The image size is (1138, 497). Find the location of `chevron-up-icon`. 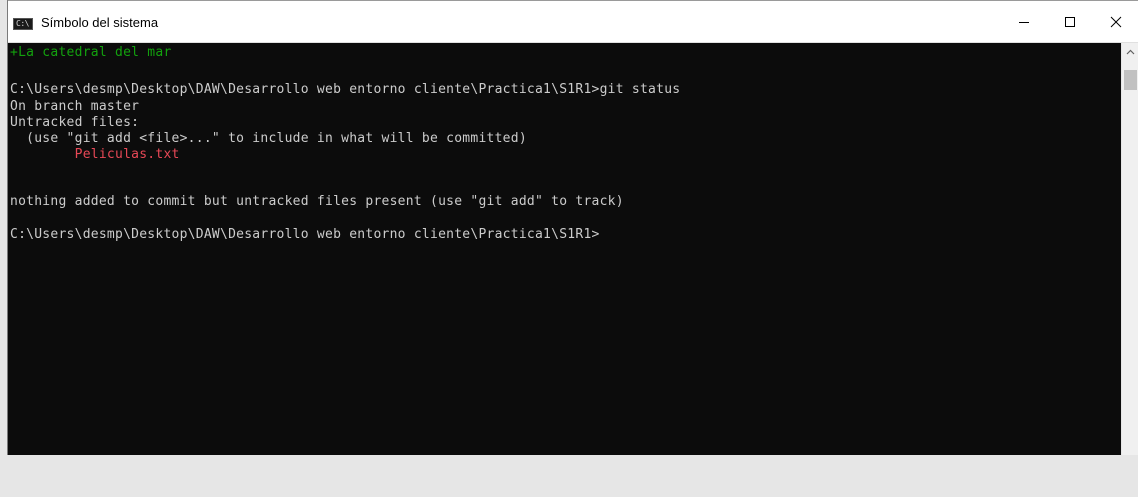

chevron-up-icon is located at coordinates (1130, 51).